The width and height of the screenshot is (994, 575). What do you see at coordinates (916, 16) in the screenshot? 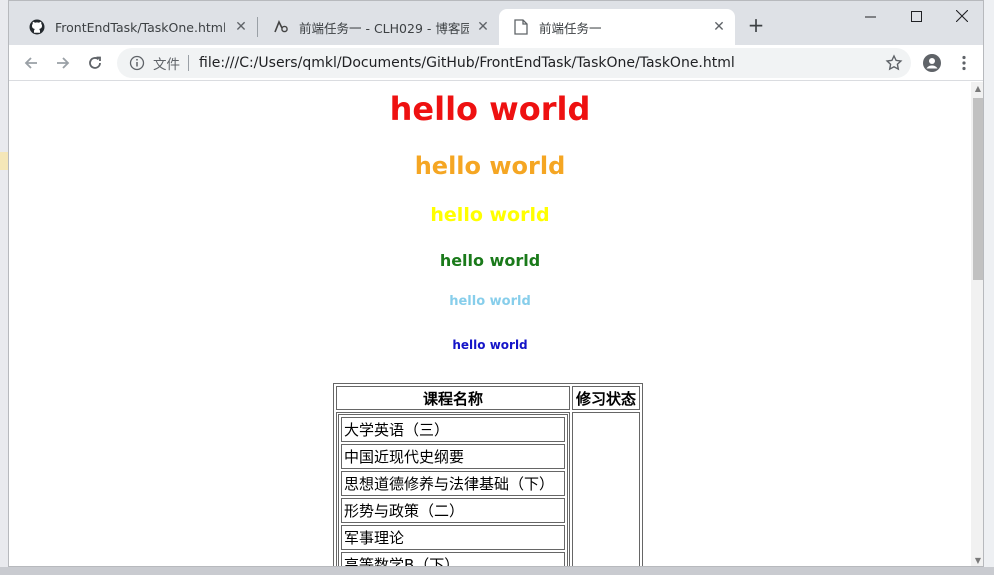
I see `maximize-icon` at bounding box center [916, 16].